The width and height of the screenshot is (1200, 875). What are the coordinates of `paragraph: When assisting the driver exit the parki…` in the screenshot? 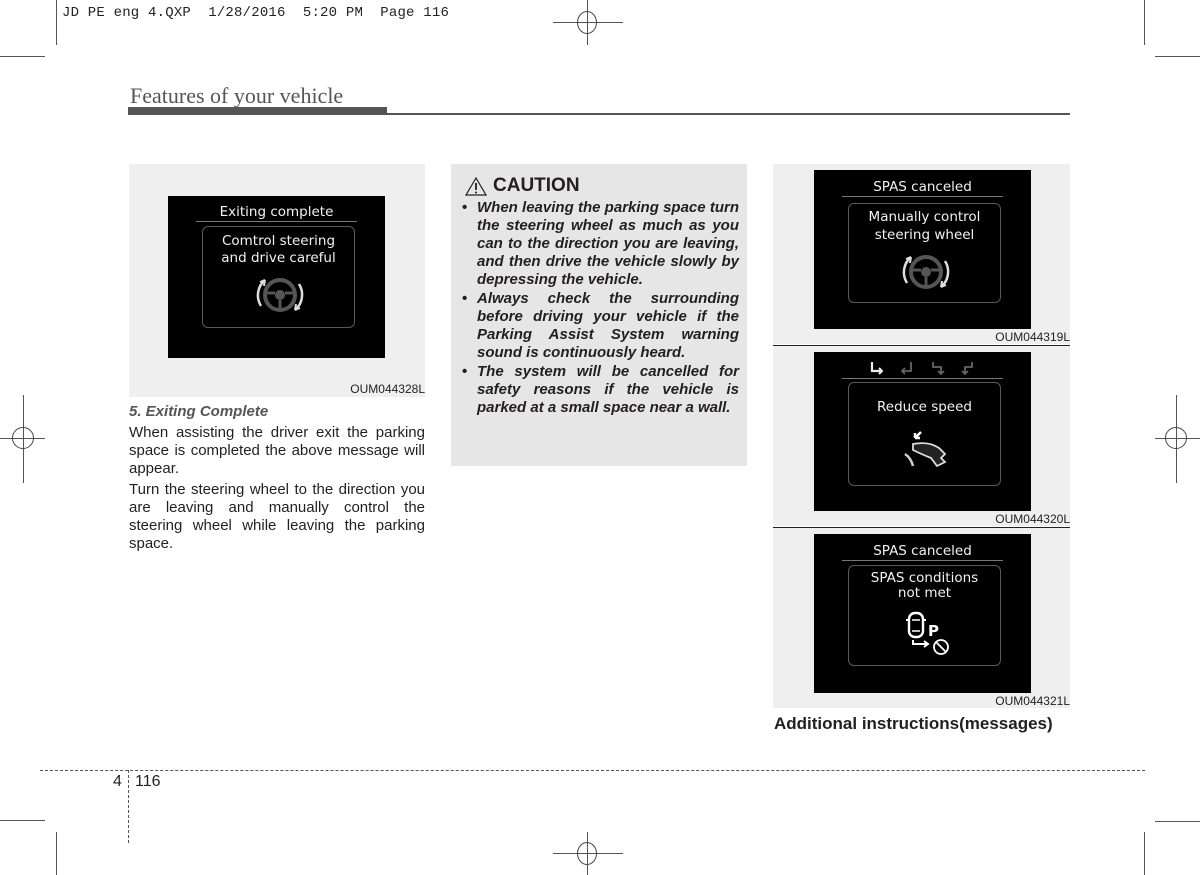 It's located at (277, 450).